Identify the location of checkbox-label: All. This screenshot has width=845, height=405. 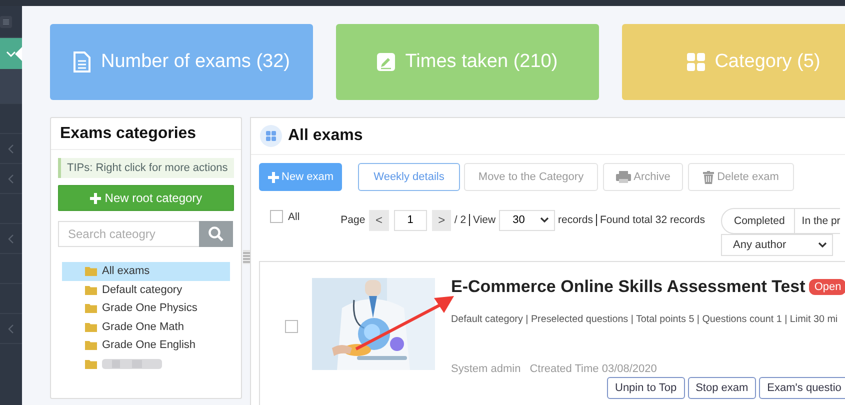
(294, 216).